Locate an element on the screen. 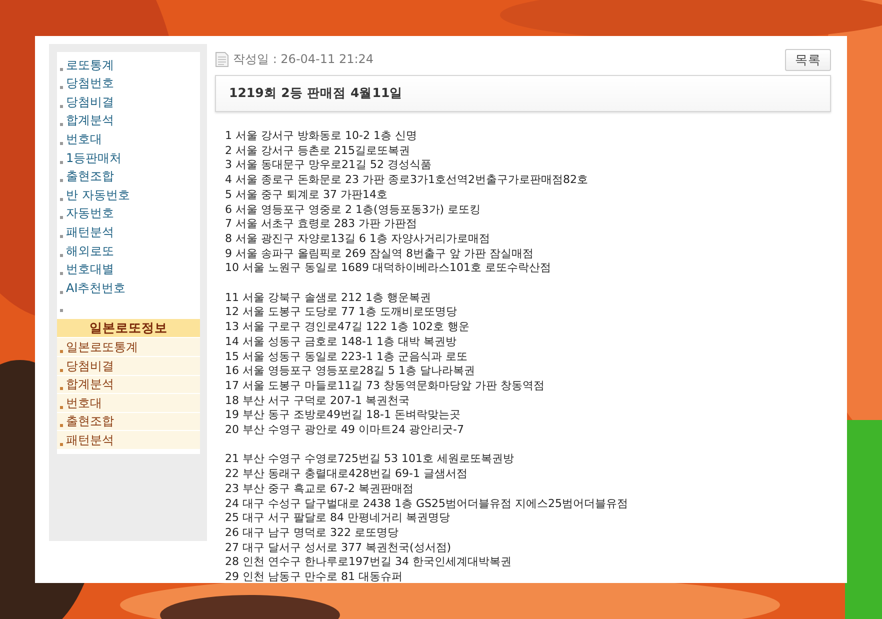  sidebar-link: 번호대 is located at coordinates (84, 139).